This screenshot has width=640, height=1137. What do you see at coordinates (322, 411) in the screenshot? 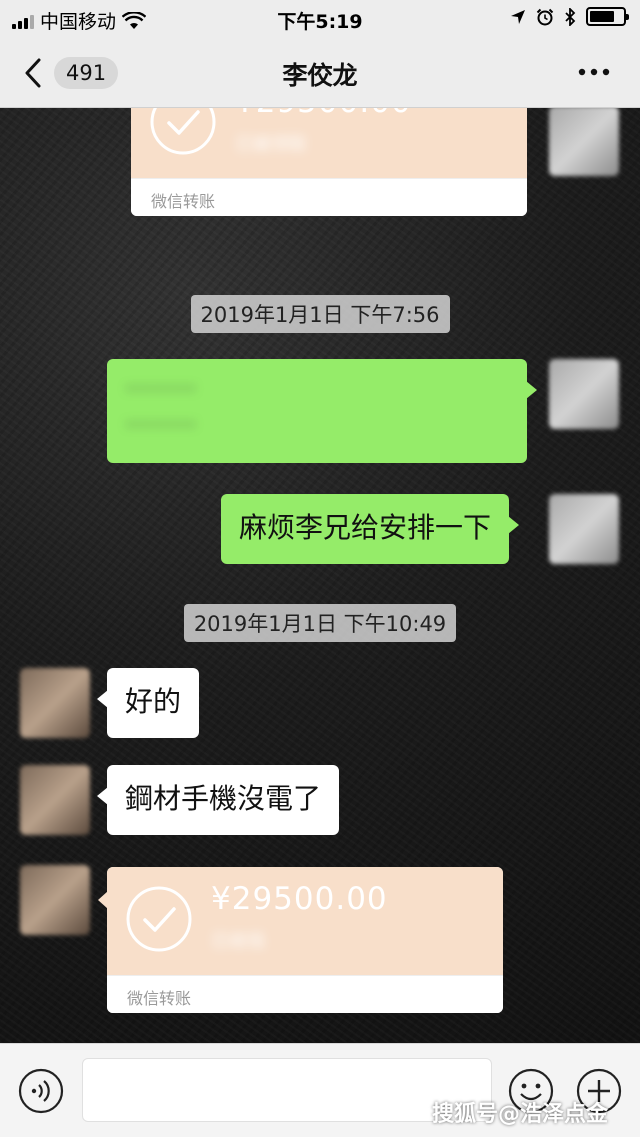
I see `message-bubble-sent: ········ ········` at bounding box center [322, 411].